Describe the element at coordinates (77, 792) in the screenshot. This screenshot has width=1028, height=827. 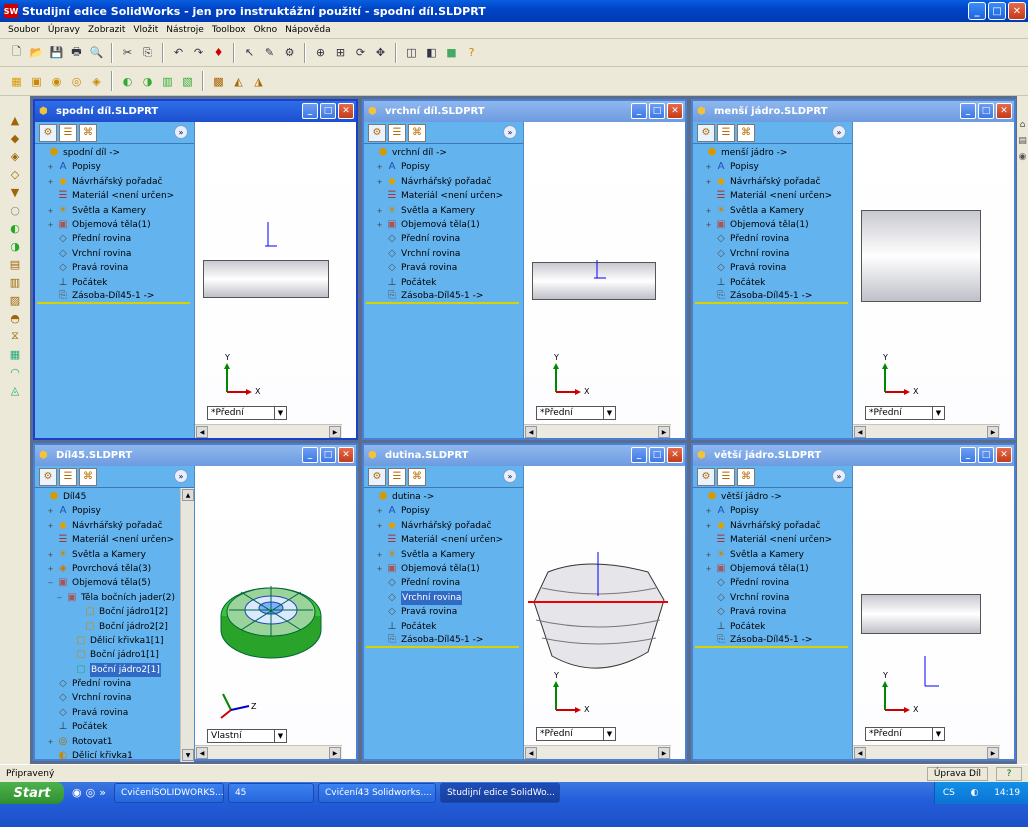
I see `browser-icon: ◉` at that location.